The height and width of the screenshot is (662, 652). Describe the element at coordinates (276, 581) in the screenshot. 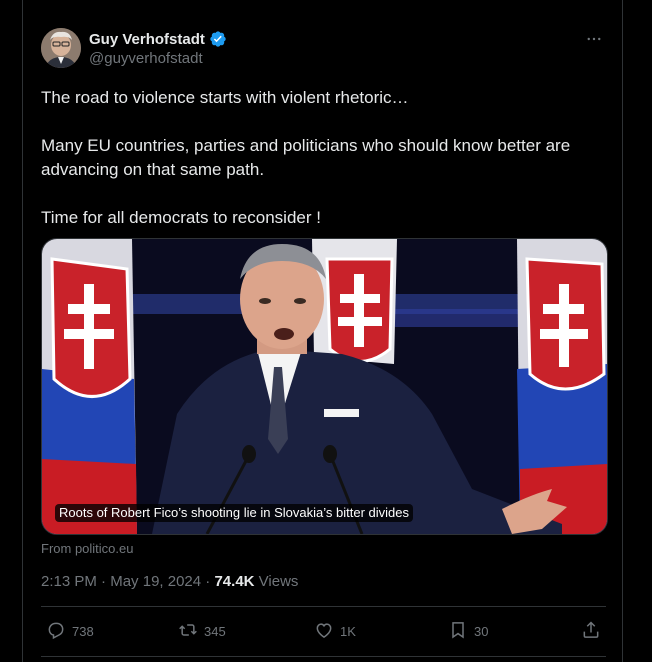

I see `views-label: Views` at that location.